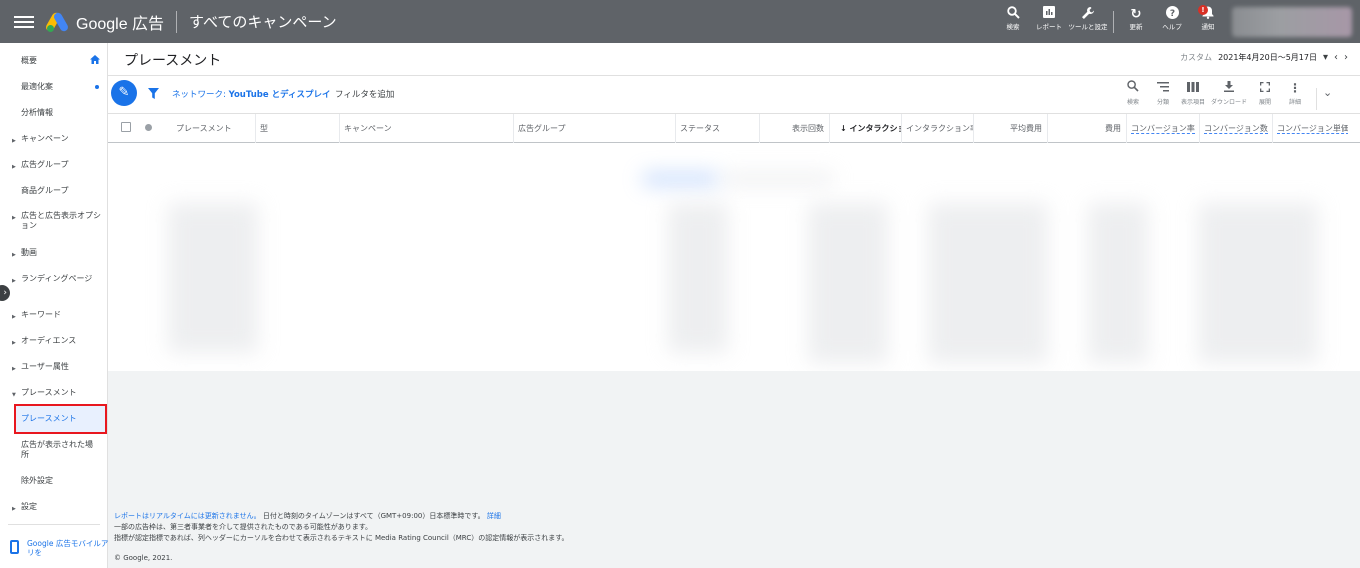 The width and height of the screenshot is (1360, 568). What do you see at coordinates (54, 524) in the screenshot?
I see `sidebar-divider` at bounding box center [54, 524].